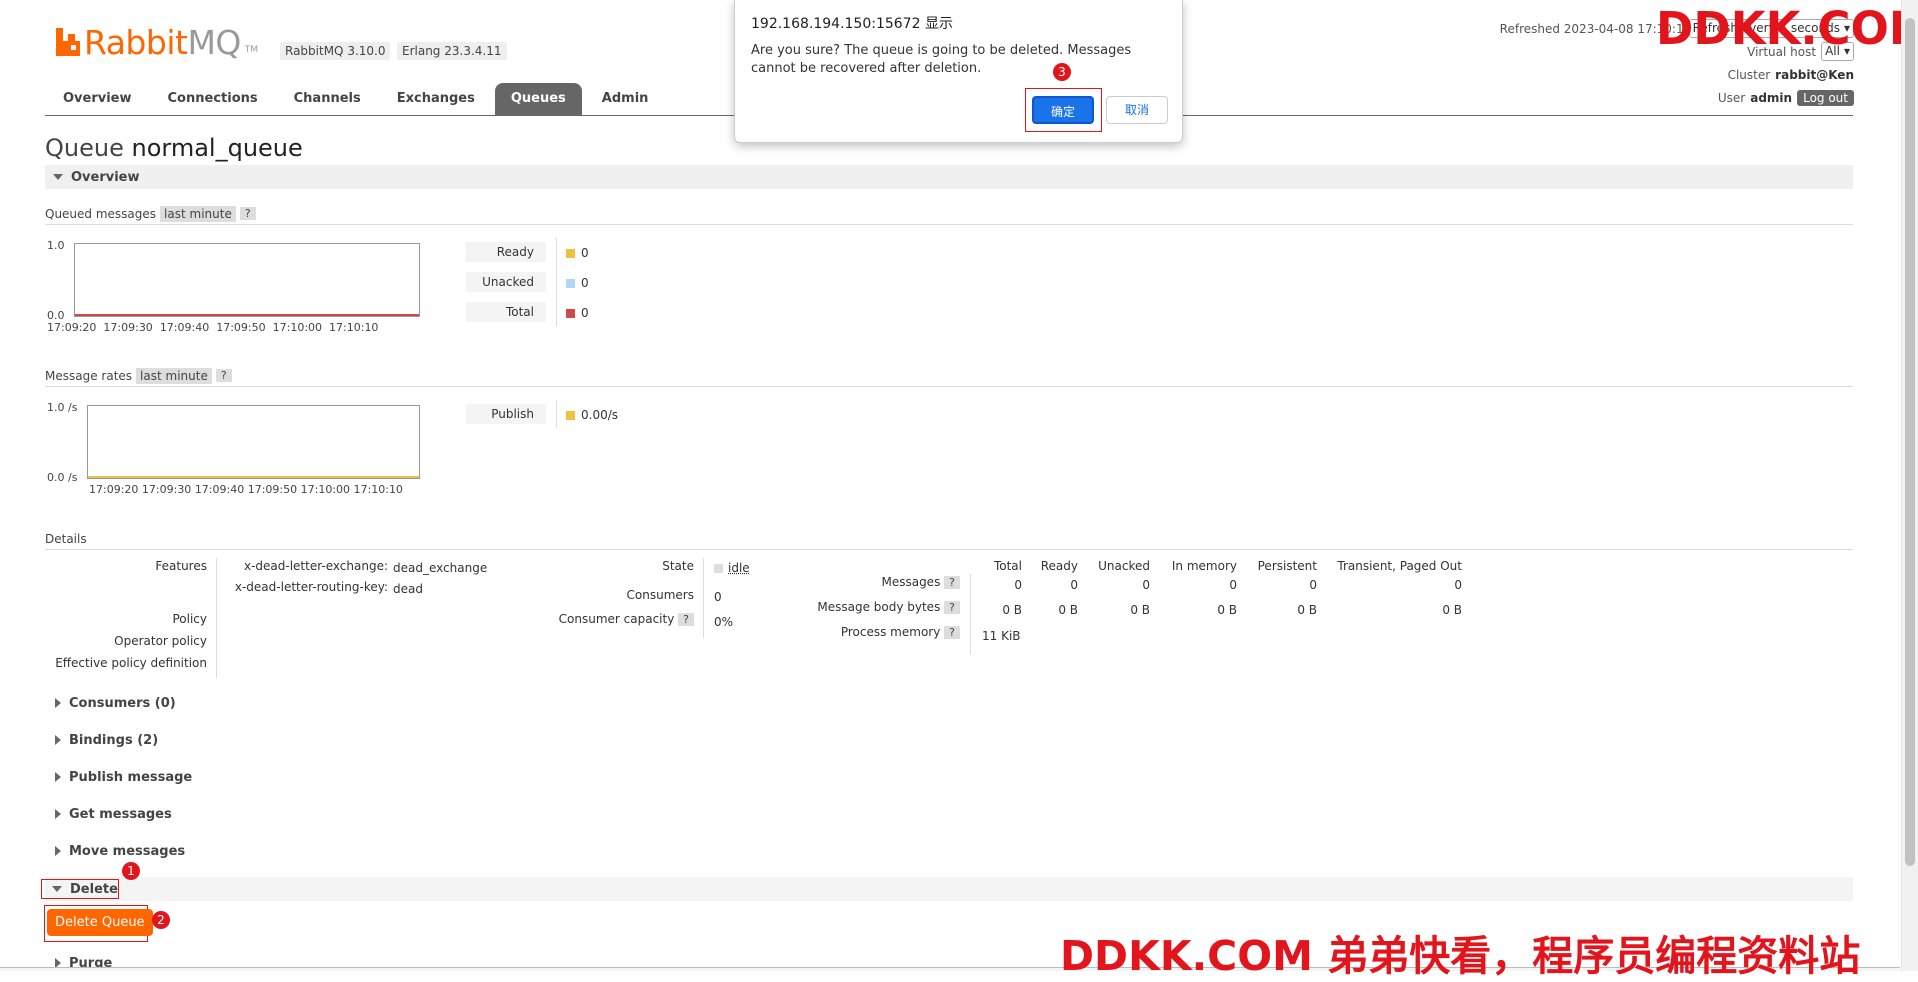 Image resolution: width=1918 pixels, height=982 pixels. I want to click on rabbitmq-version: RabbitMQ 3.10.0, so click(335, 51).